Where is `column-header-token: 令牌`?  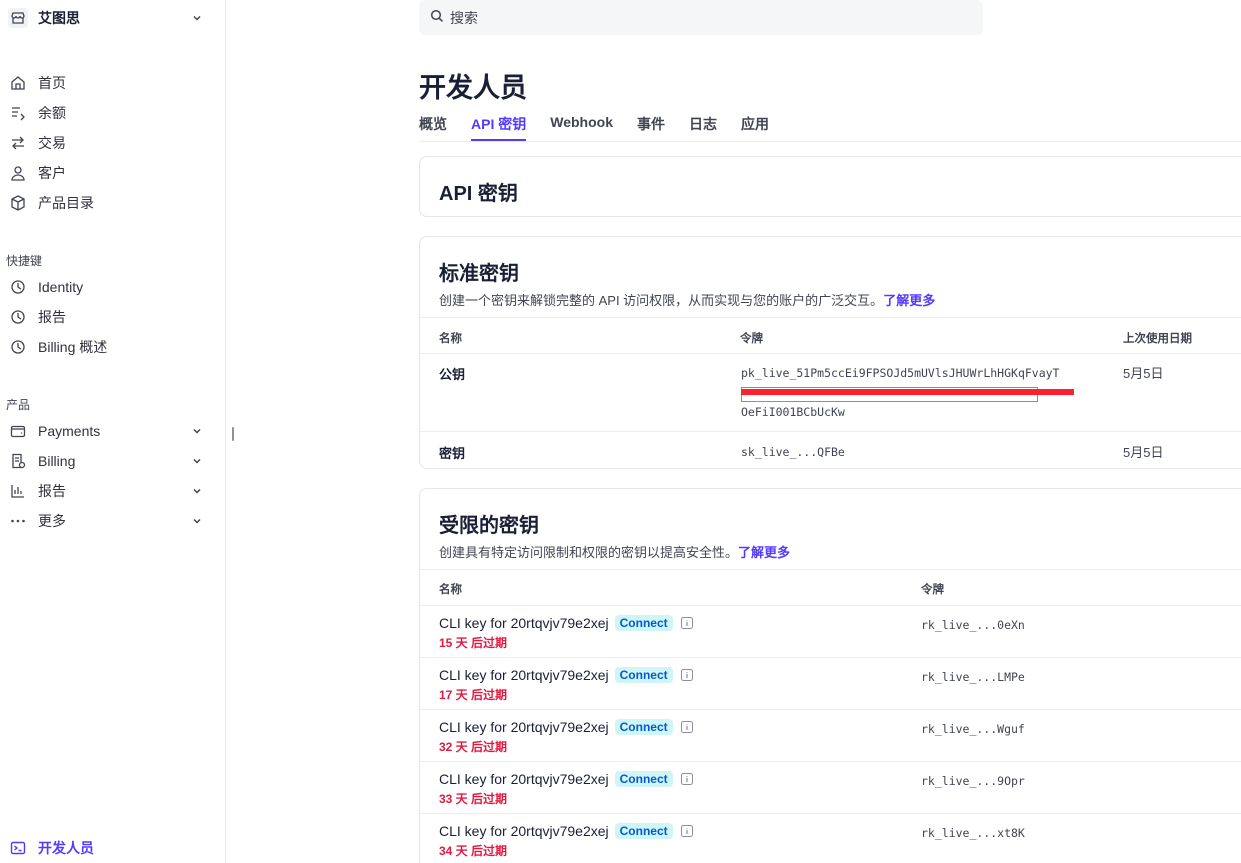 column-header-token: 令牌 is located at coordinates (751, 339).